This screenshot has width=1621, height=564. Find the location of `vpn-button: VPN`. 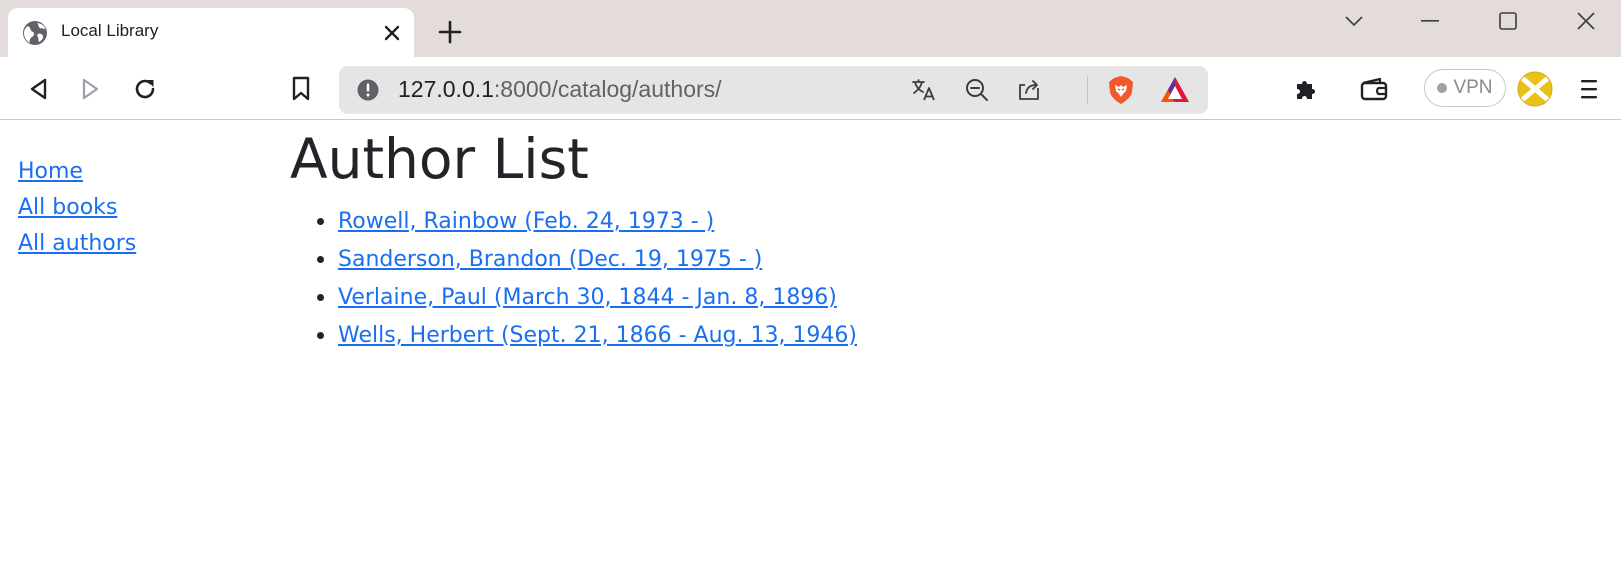

vpn-button: VPN is located at coordinates (1465, 88).